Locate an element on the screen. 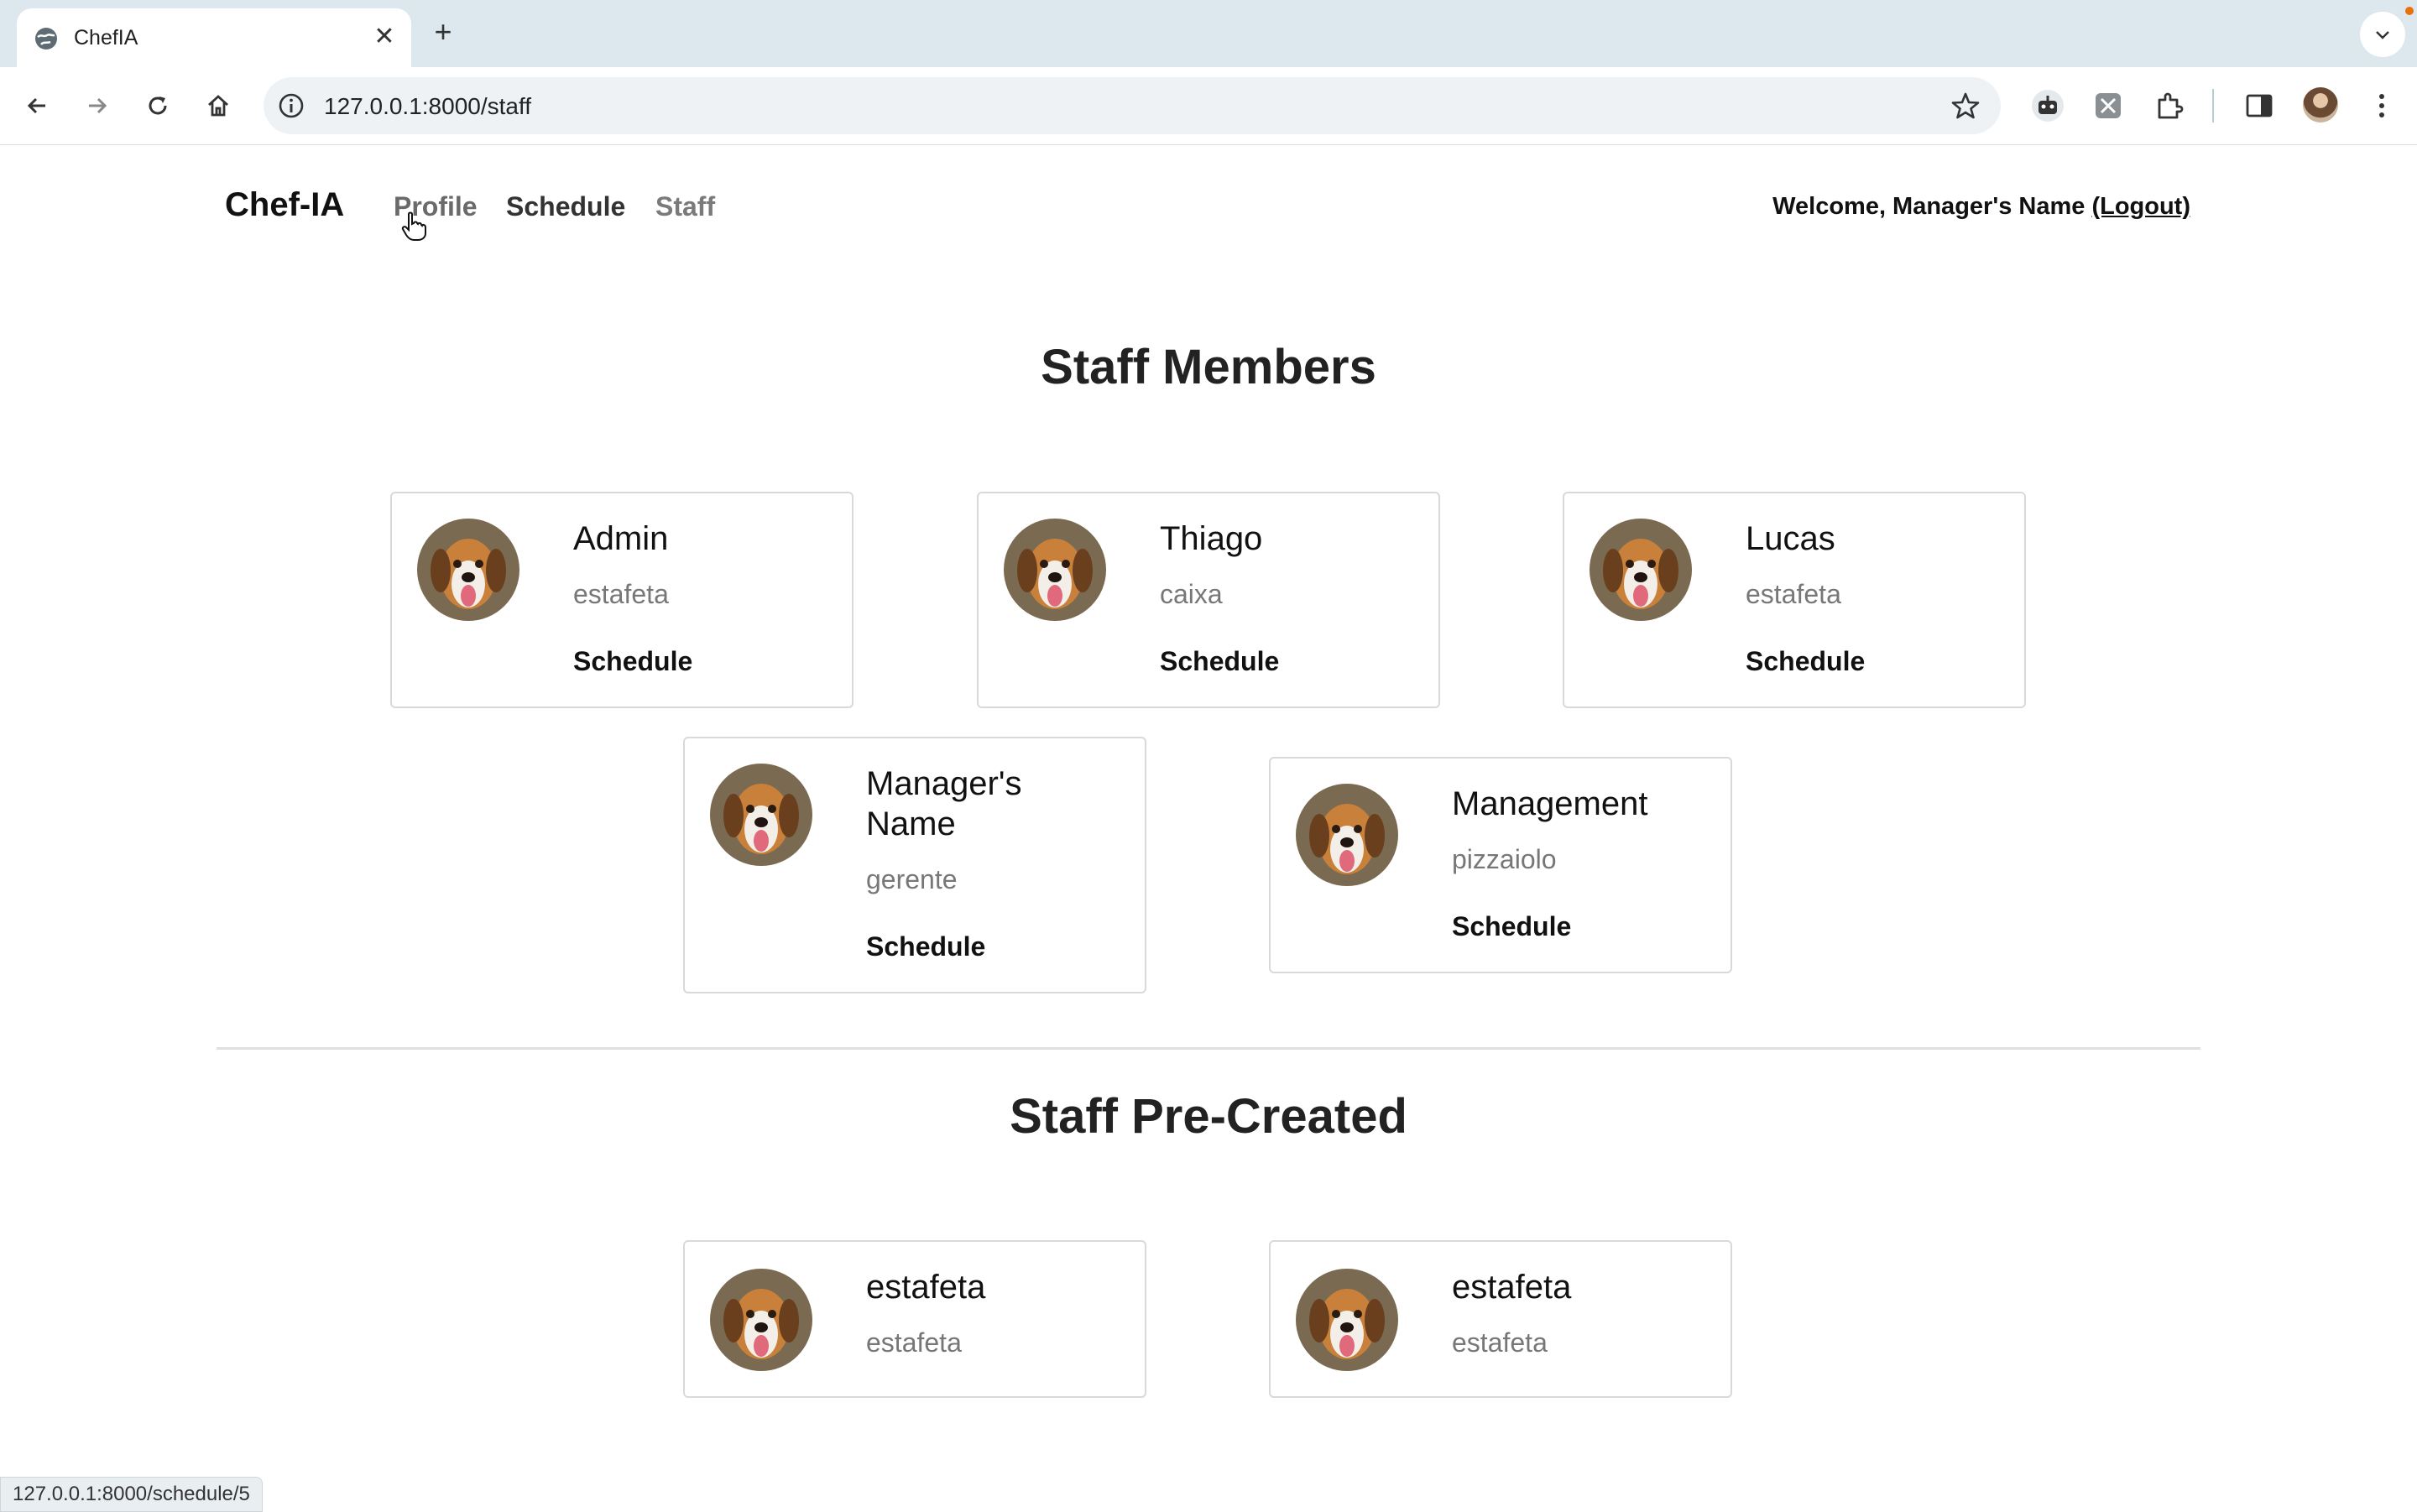 The height and width of the screenshot is (1512, 2417). home-button is located at coordinates (218, 106).